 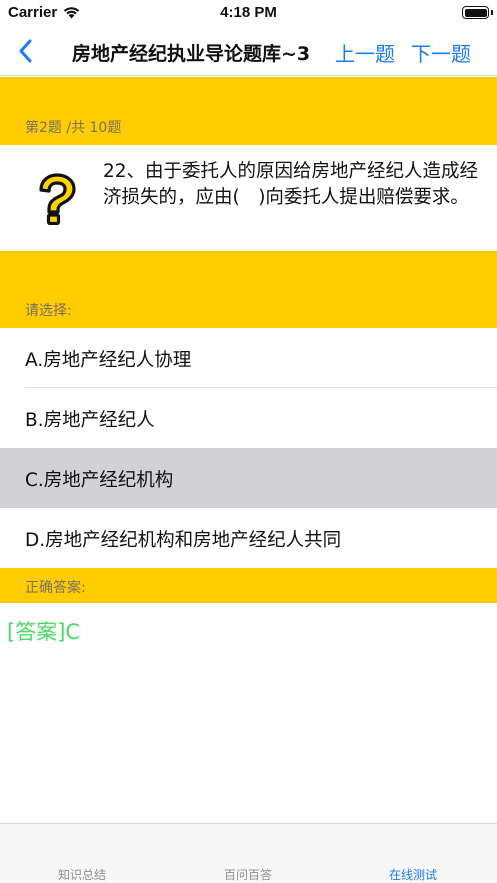 I want to click on answer-header-band: 正确答案:, so click(x=248, y=585).